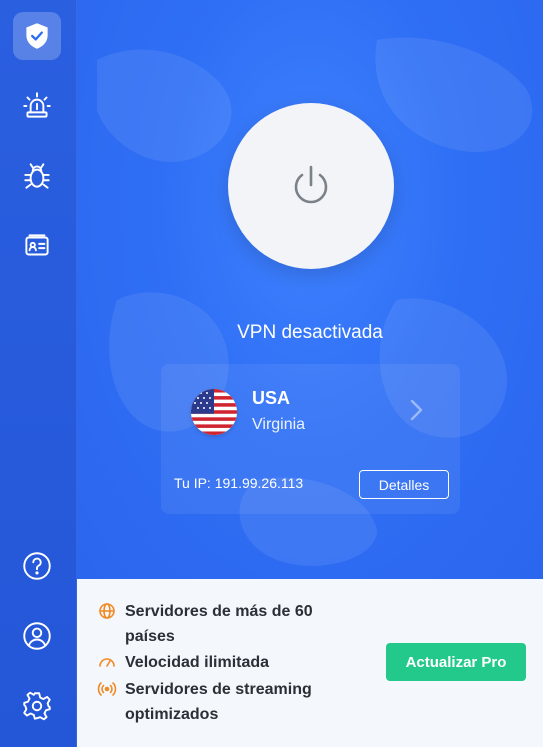 The height and width of the screenshot is (747, 543). I want to click on shield-icon, so click(37, 36).